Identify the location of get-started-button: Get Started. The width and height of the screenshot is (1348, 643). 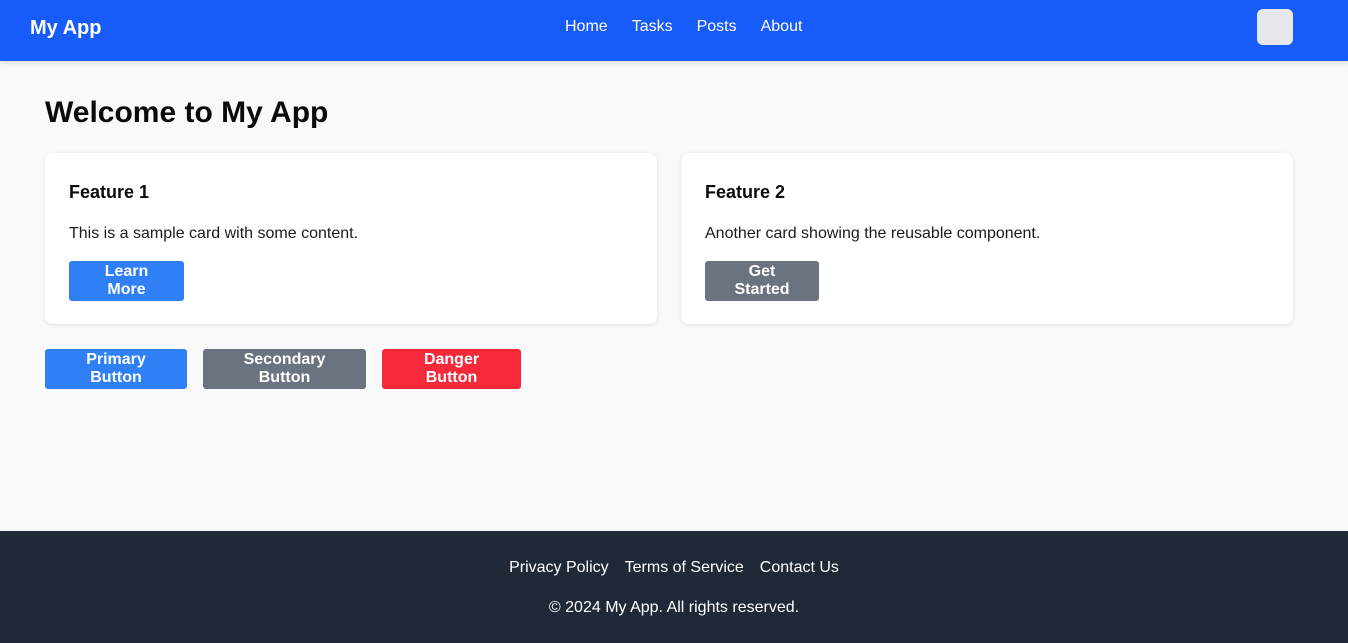
(762, 281).